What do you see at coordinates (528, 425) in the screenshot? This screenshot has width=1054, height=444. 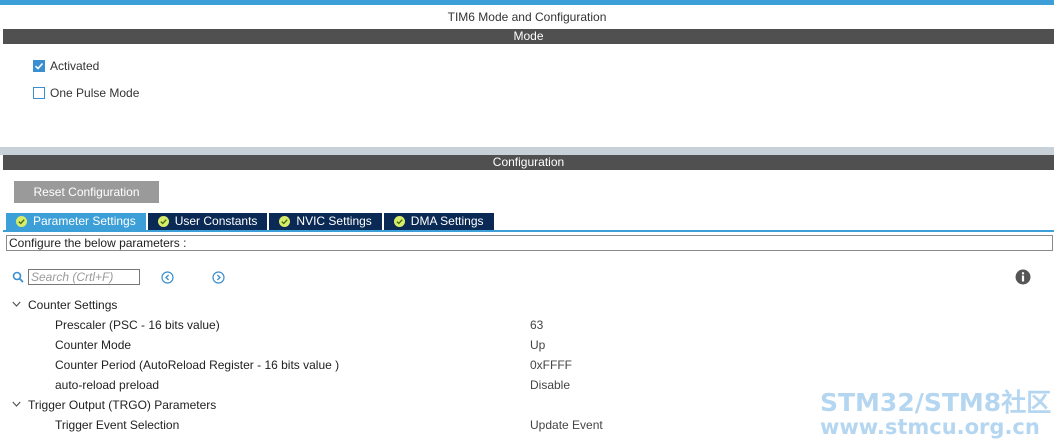 I see `param-trigger-event-selection: Trigger Event Selection Update Event` at bounding box center [528, 425].